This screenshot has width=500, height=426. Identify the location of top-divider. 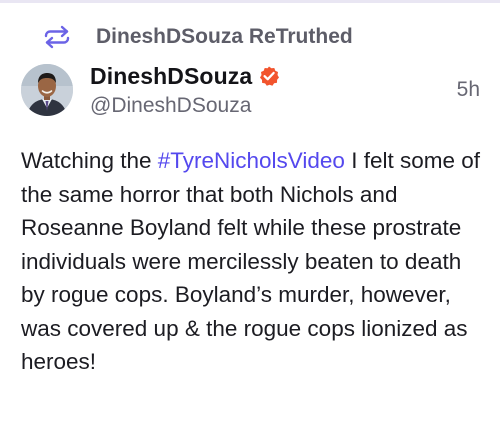
(250, 1).